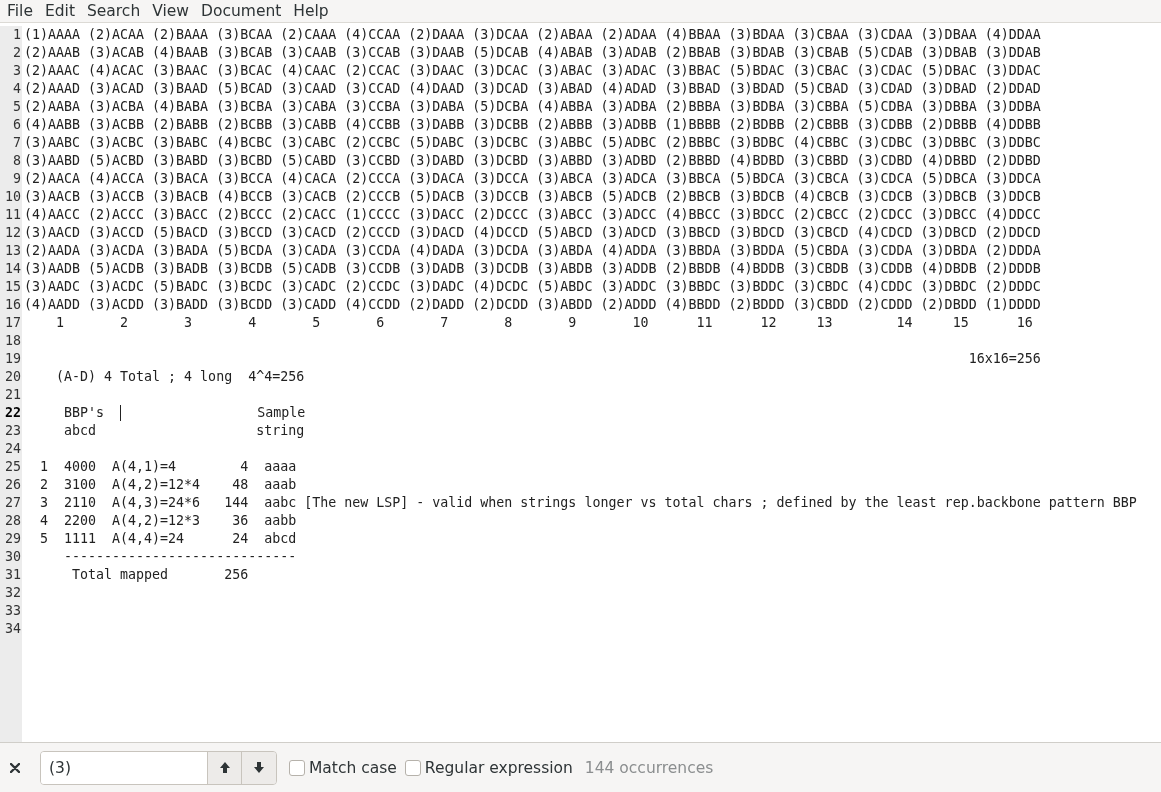  Describe the element at coordinates (13, 233) in the screenshot. I see `line-number: 12` at that location.